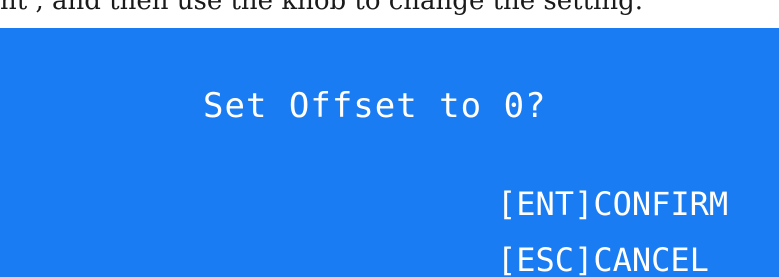  Describe the element at coordinates (375, 106) in the screenshot. I see `dialog-message: Set Offset to 0?` at that location.